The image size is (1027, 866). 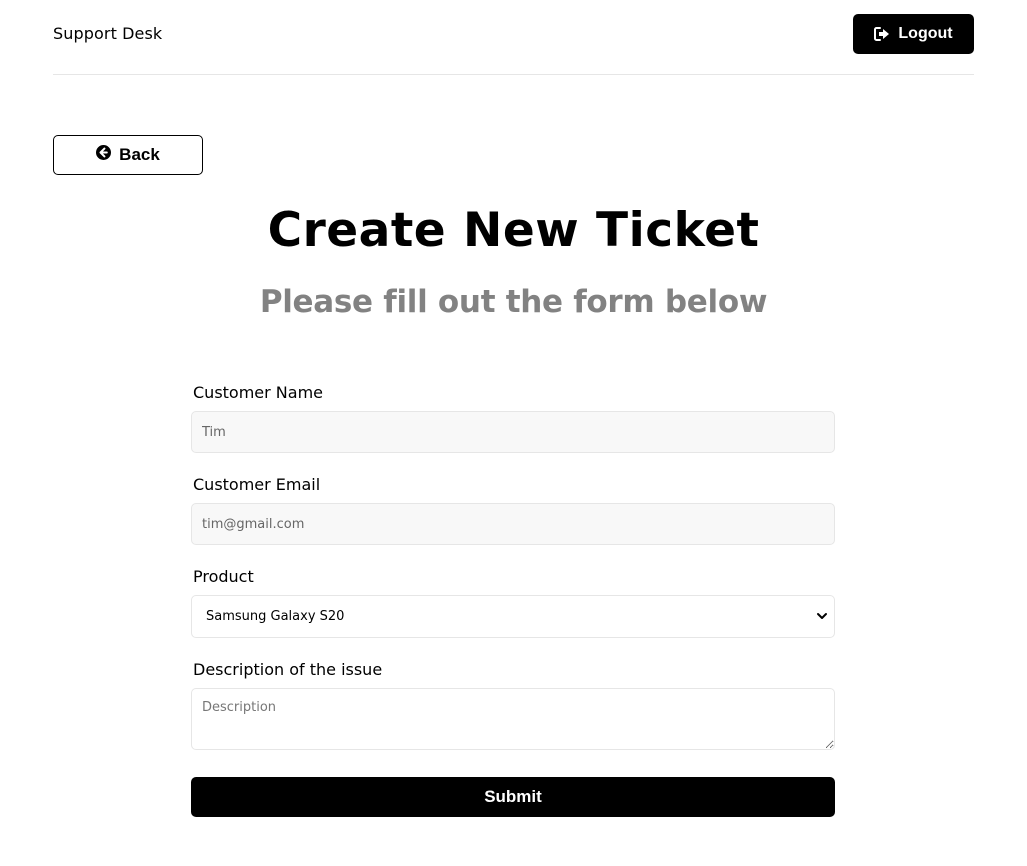 What do you see at coordinates (513, 524) in the screenshot?
I see `customer-email-input` at bounding box center [513, 524].